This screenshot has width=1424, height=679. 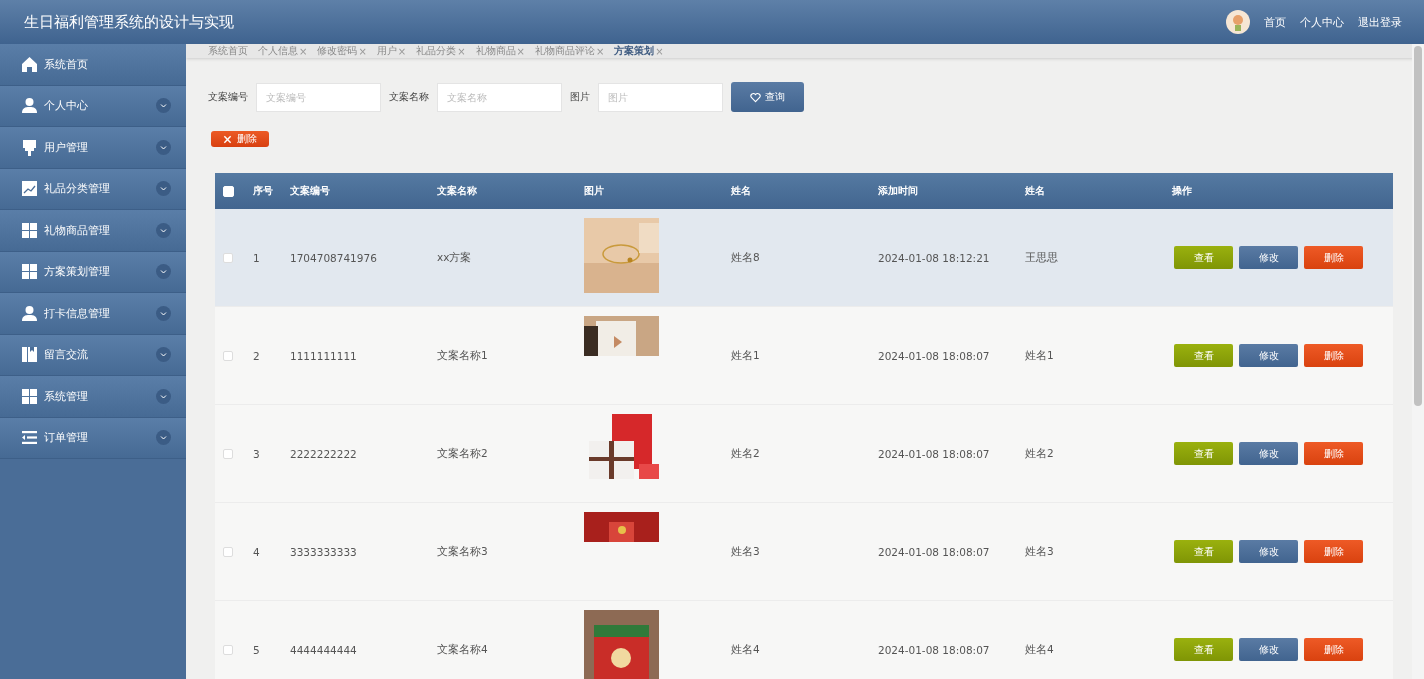 What do you see at coordinates (257, 257) in the screenshot?
I see `table-cell-text: 1` at bounding box center [257, 257].